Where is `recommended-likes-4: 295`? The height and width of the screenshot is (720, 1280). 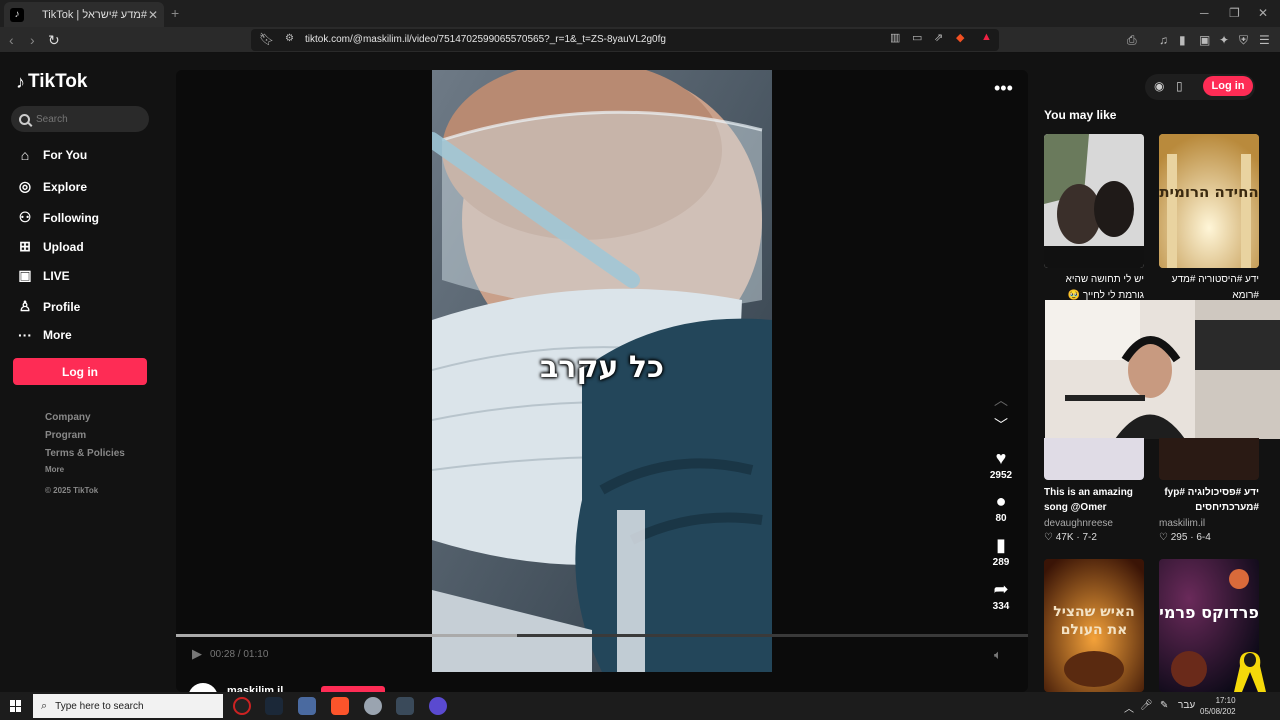
recommended-likes-4: 295 is located at coordinates (1179, 537).